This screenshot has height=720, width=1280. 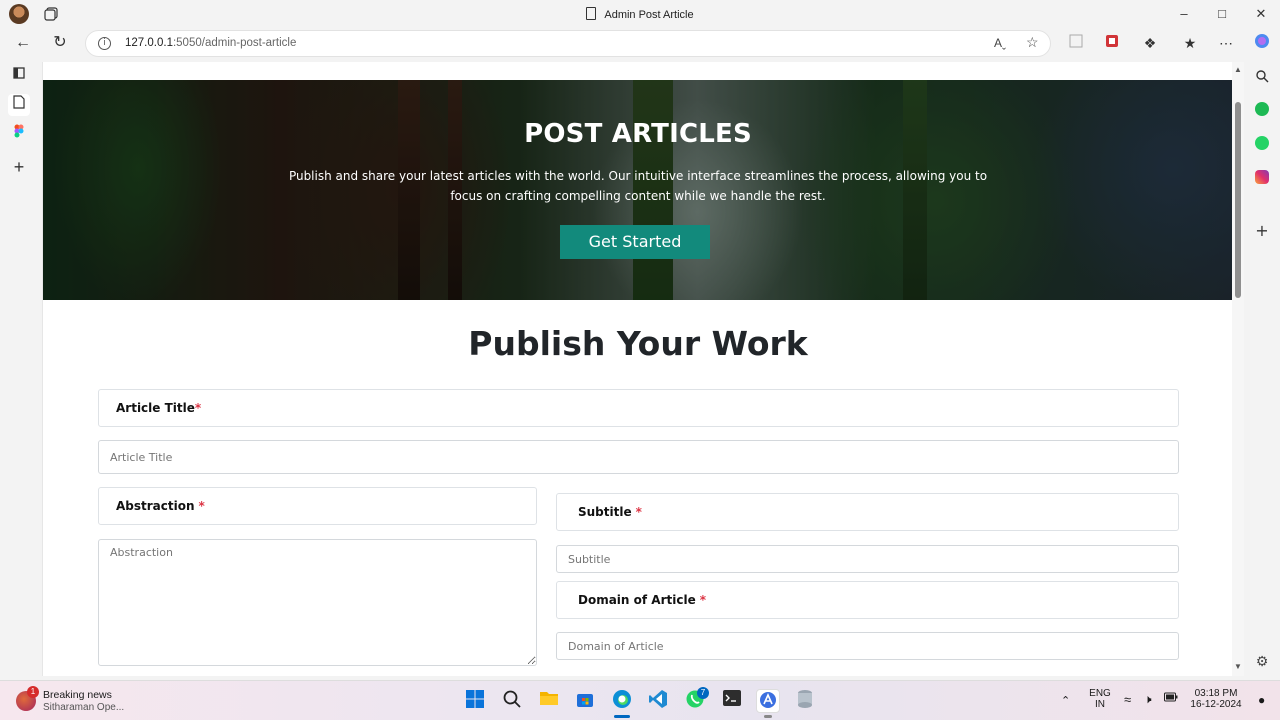 What do you see at coordinates (104, 43) in the screenshot?
I see `site-info-icon: i` at bounding box center [104, 43].